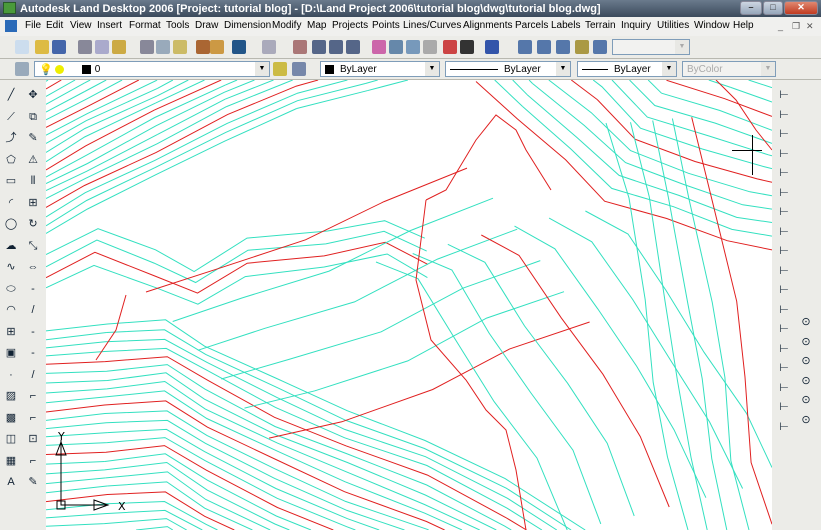  What do you see at coordinates (33, 353) in the screenshot?
I see `join-icon: -` at bounding box center [33, 353].